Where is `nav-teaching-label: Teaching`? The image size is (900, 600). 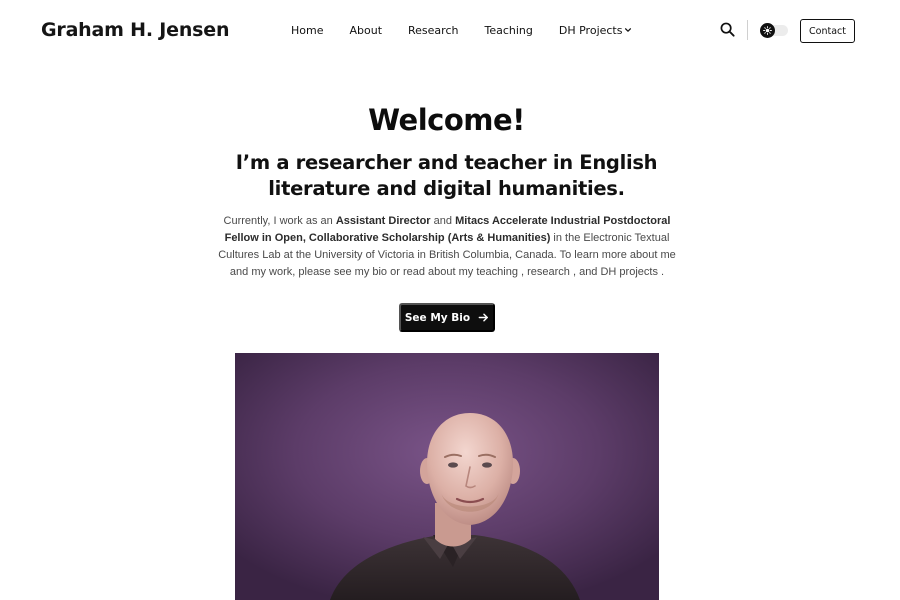
nav-teaching-label: Teaching is located at coordinates (508, 30).